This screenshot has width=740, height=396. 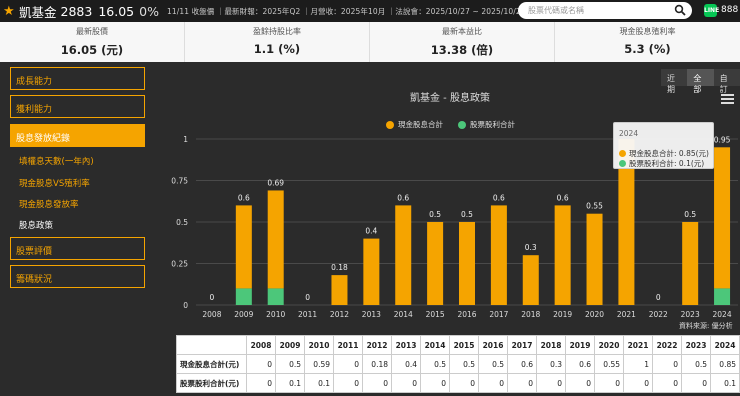 I want to click on favorite-star-icon: ★, so click(x=10, y=11).